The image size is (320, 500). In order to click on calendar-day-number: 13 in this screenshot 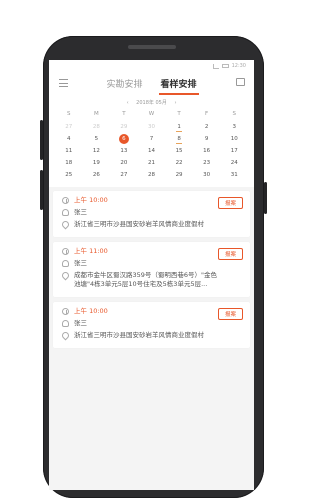, I will do `click(124, 151)`.